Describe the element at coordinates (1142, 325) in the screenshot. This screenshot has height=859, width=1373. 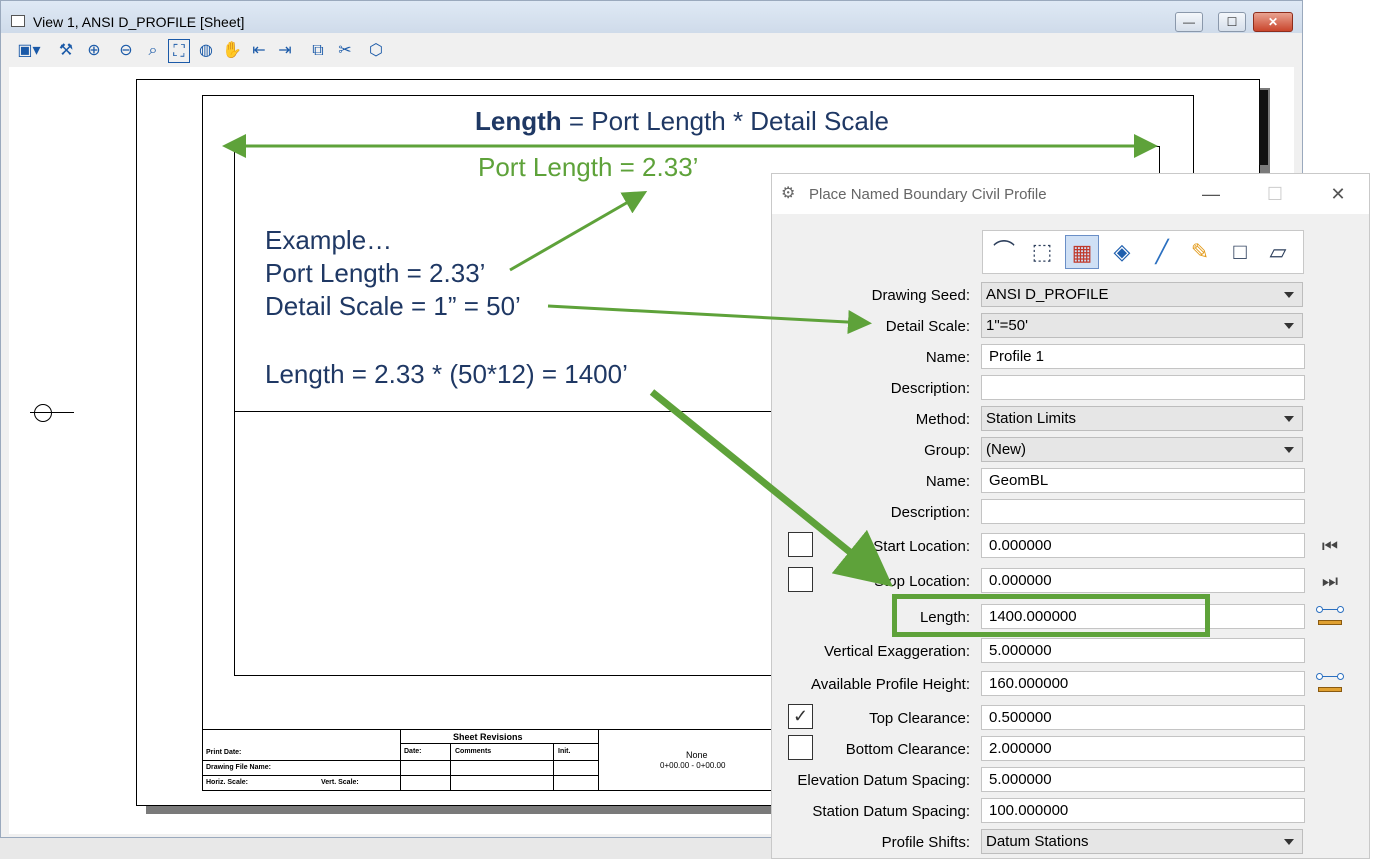
I see `detail-scale-select: 1"=50'` at that location.